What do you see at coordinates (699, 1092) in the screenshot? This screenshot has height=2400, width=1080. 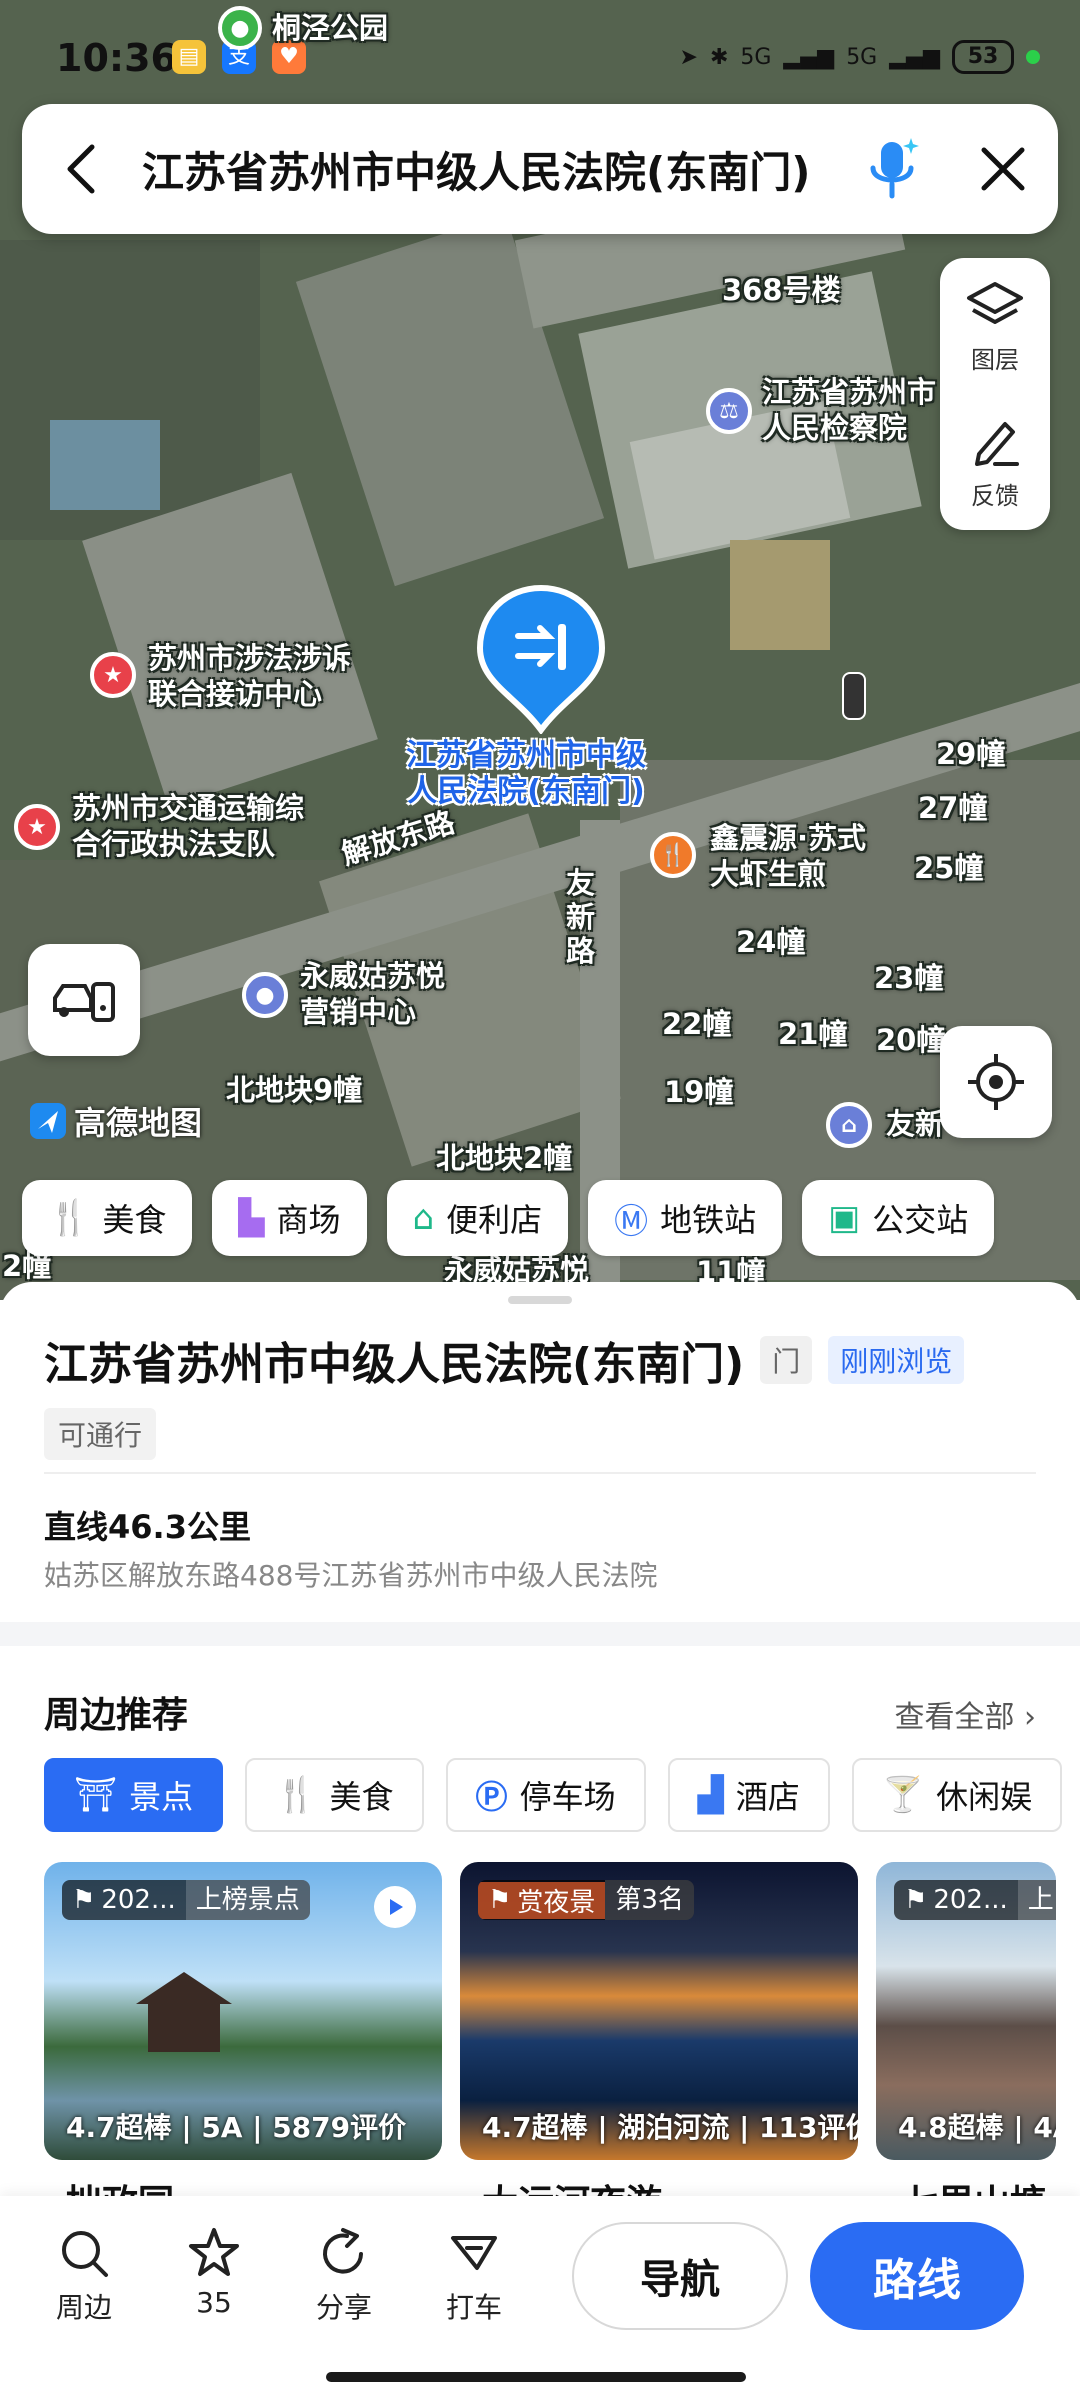 I see `map-label-b19: 19幢` at bounding box center [699, 1092].